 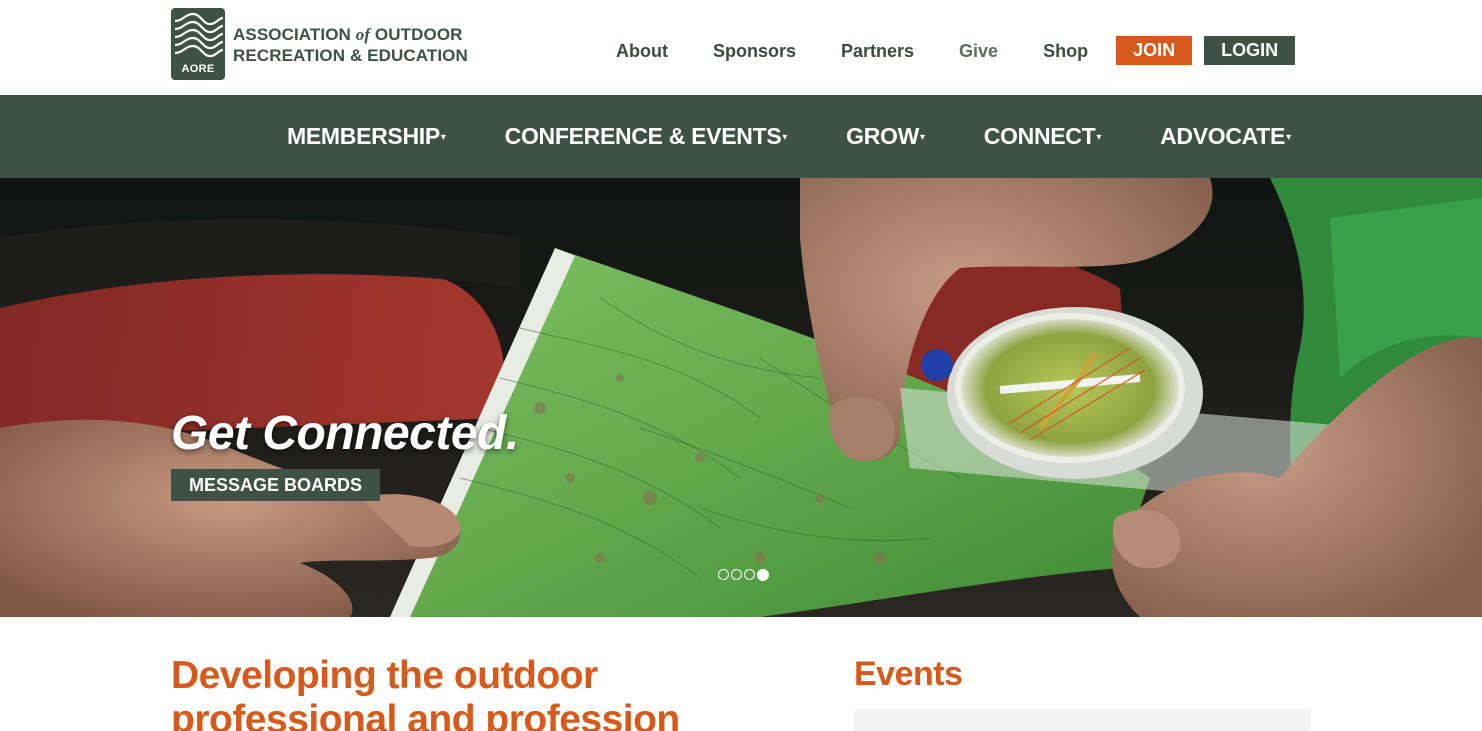 I want to click on main-nav-grow: GROW▾, so click(x=885, y=137).